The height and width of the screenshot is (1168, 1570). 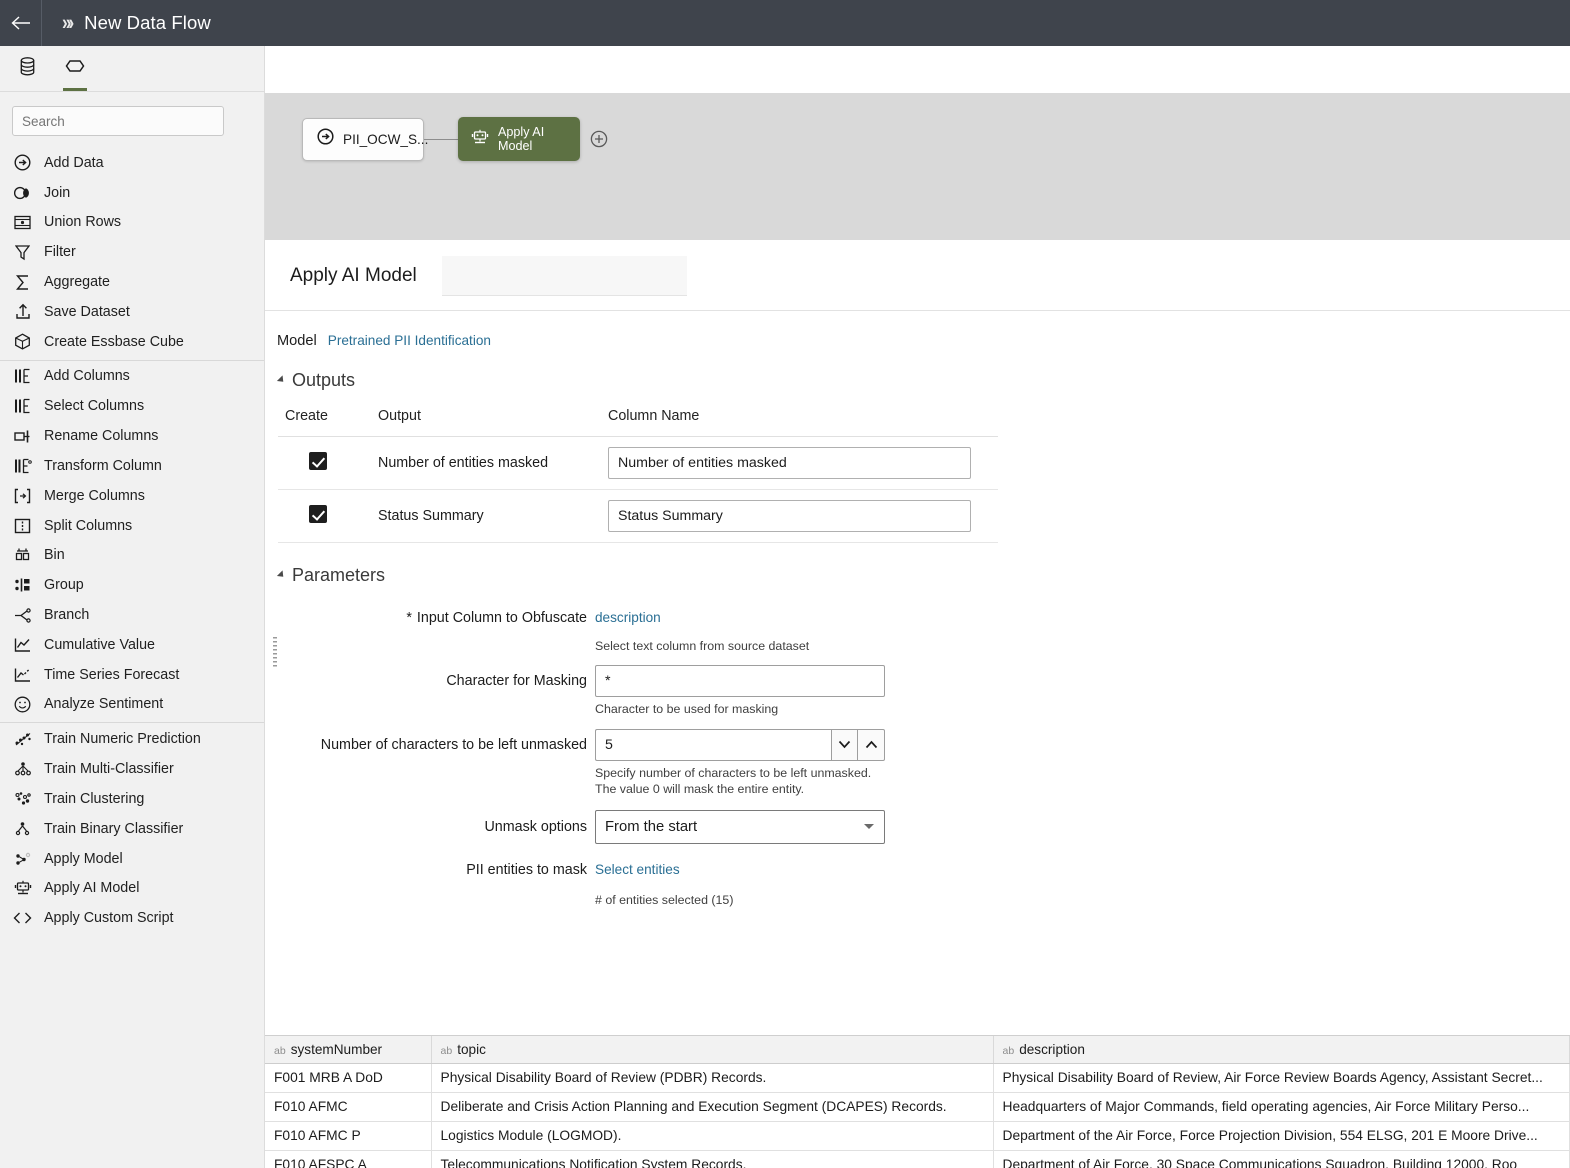 What do you see at coordinates (132, 526) in the screenshot?
I see `sidebar-item-split-columns: Split Columns` at bounding box center [132, 526].